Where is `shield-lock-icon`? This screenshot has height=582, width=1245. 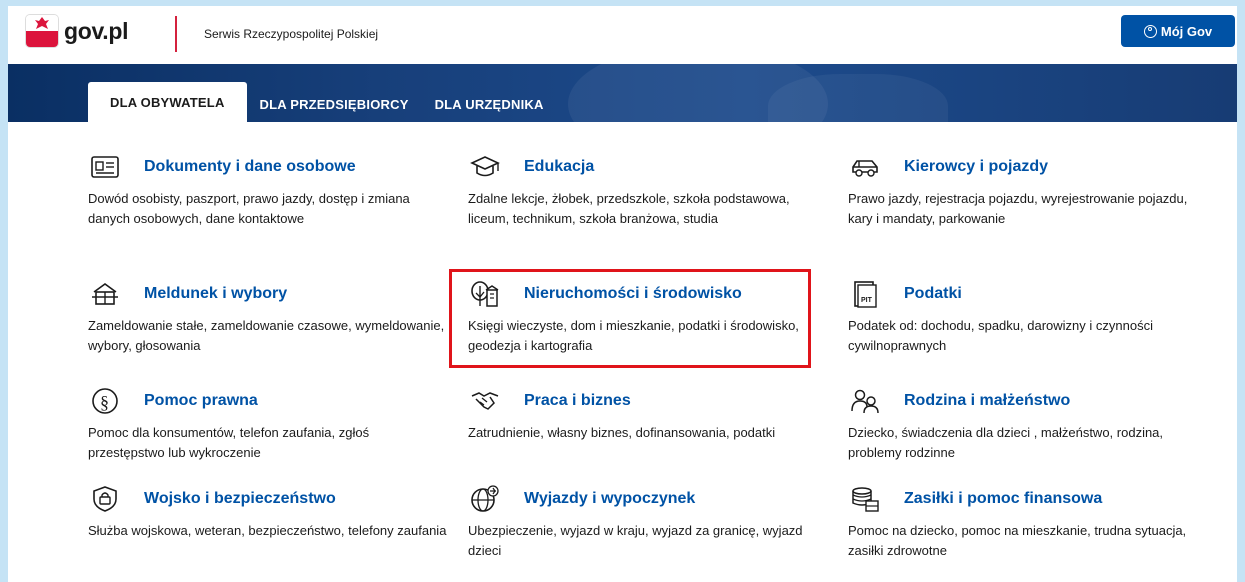
shield-lock-icon is located at coordinates (105, 499).